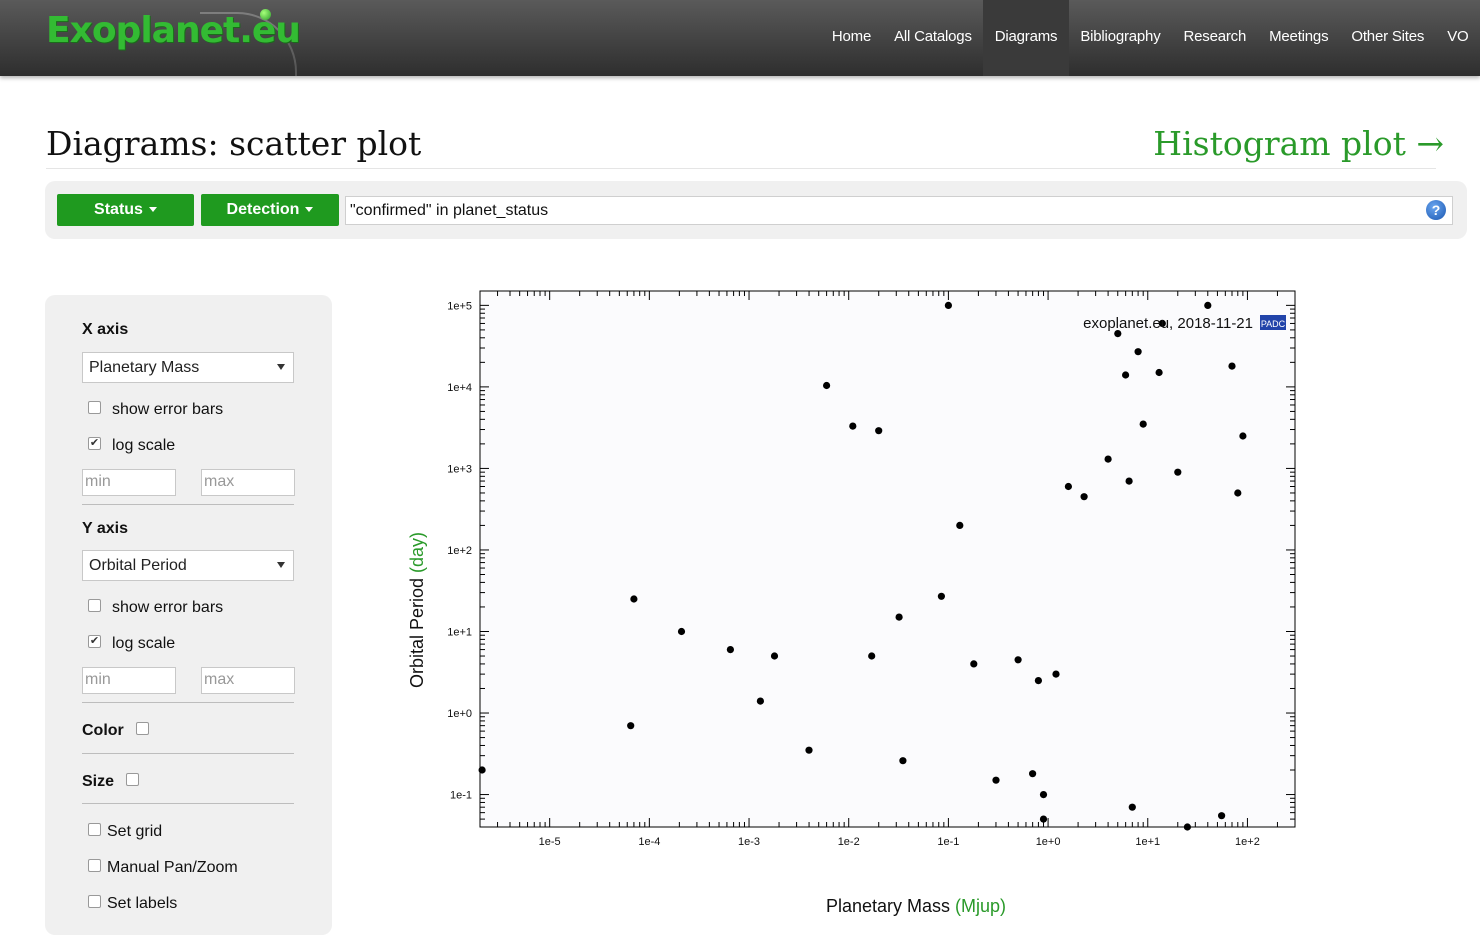 The width and height of the screenshot is (1480, 935). What do you see at coordinates (94, 605) in the screenshot?
I see `y-error-bars-checkbox` at bounding box center [94, 605].